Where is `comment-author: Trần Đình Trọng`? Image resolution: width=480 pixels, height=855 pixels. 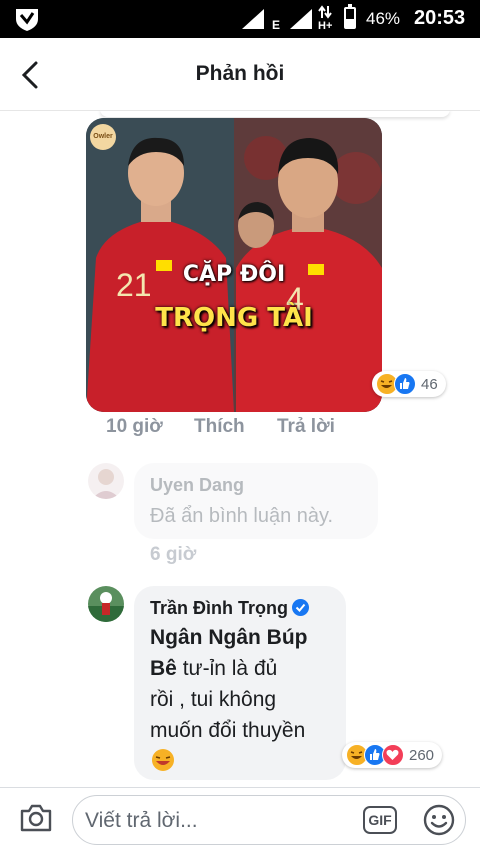
comment-author: Trần Đình Trọng is located at coordinates (219, 608).